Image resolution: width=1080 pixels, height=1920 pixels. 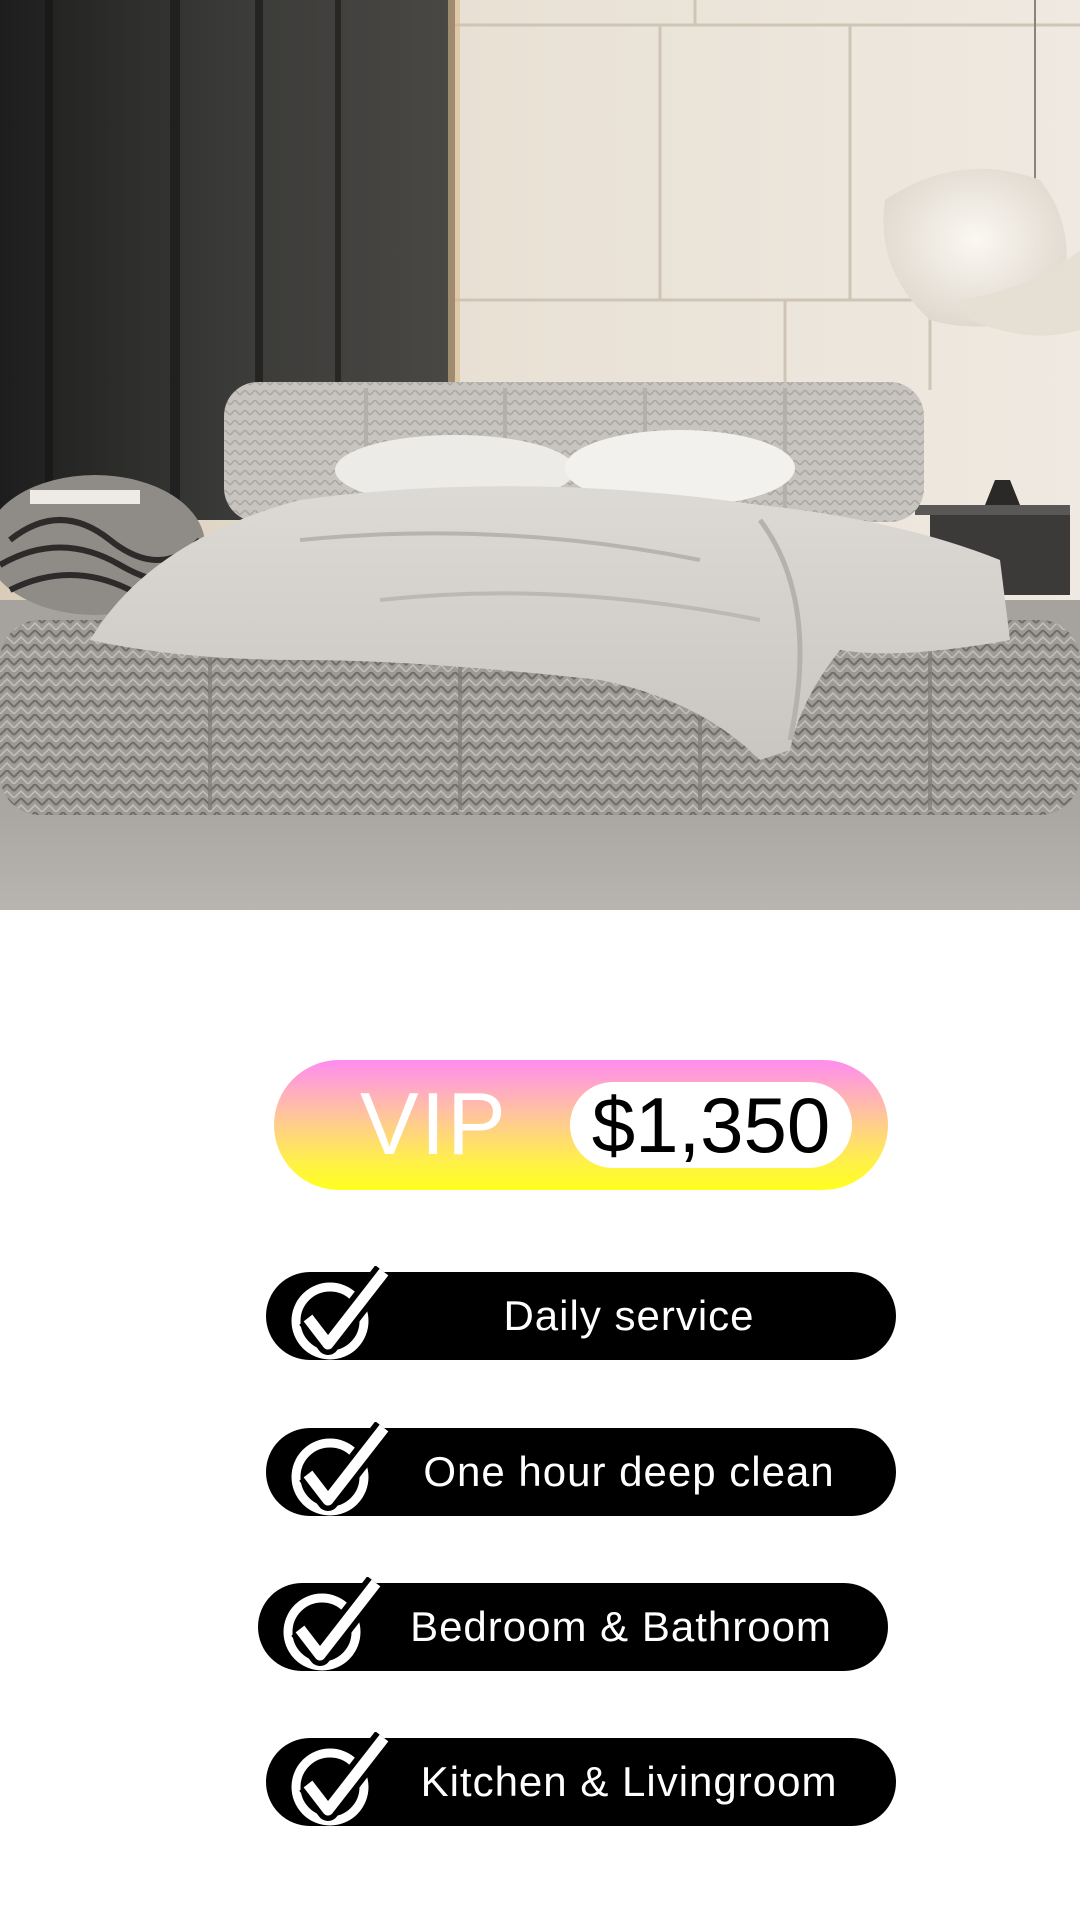 I want to click on vip-plan-pill: VIP $1,350, so click(x=581, y=1125).